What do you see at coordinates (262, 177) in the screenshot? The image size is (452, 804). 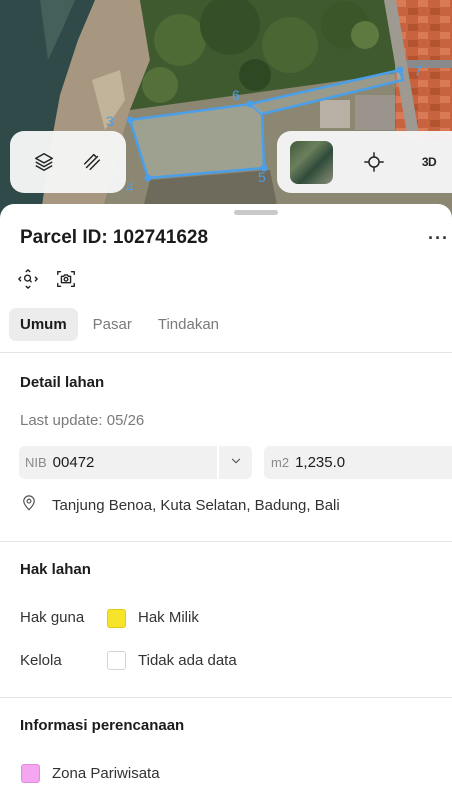 I see `vertex-label-5: 5` at bounding box center [262, 177].